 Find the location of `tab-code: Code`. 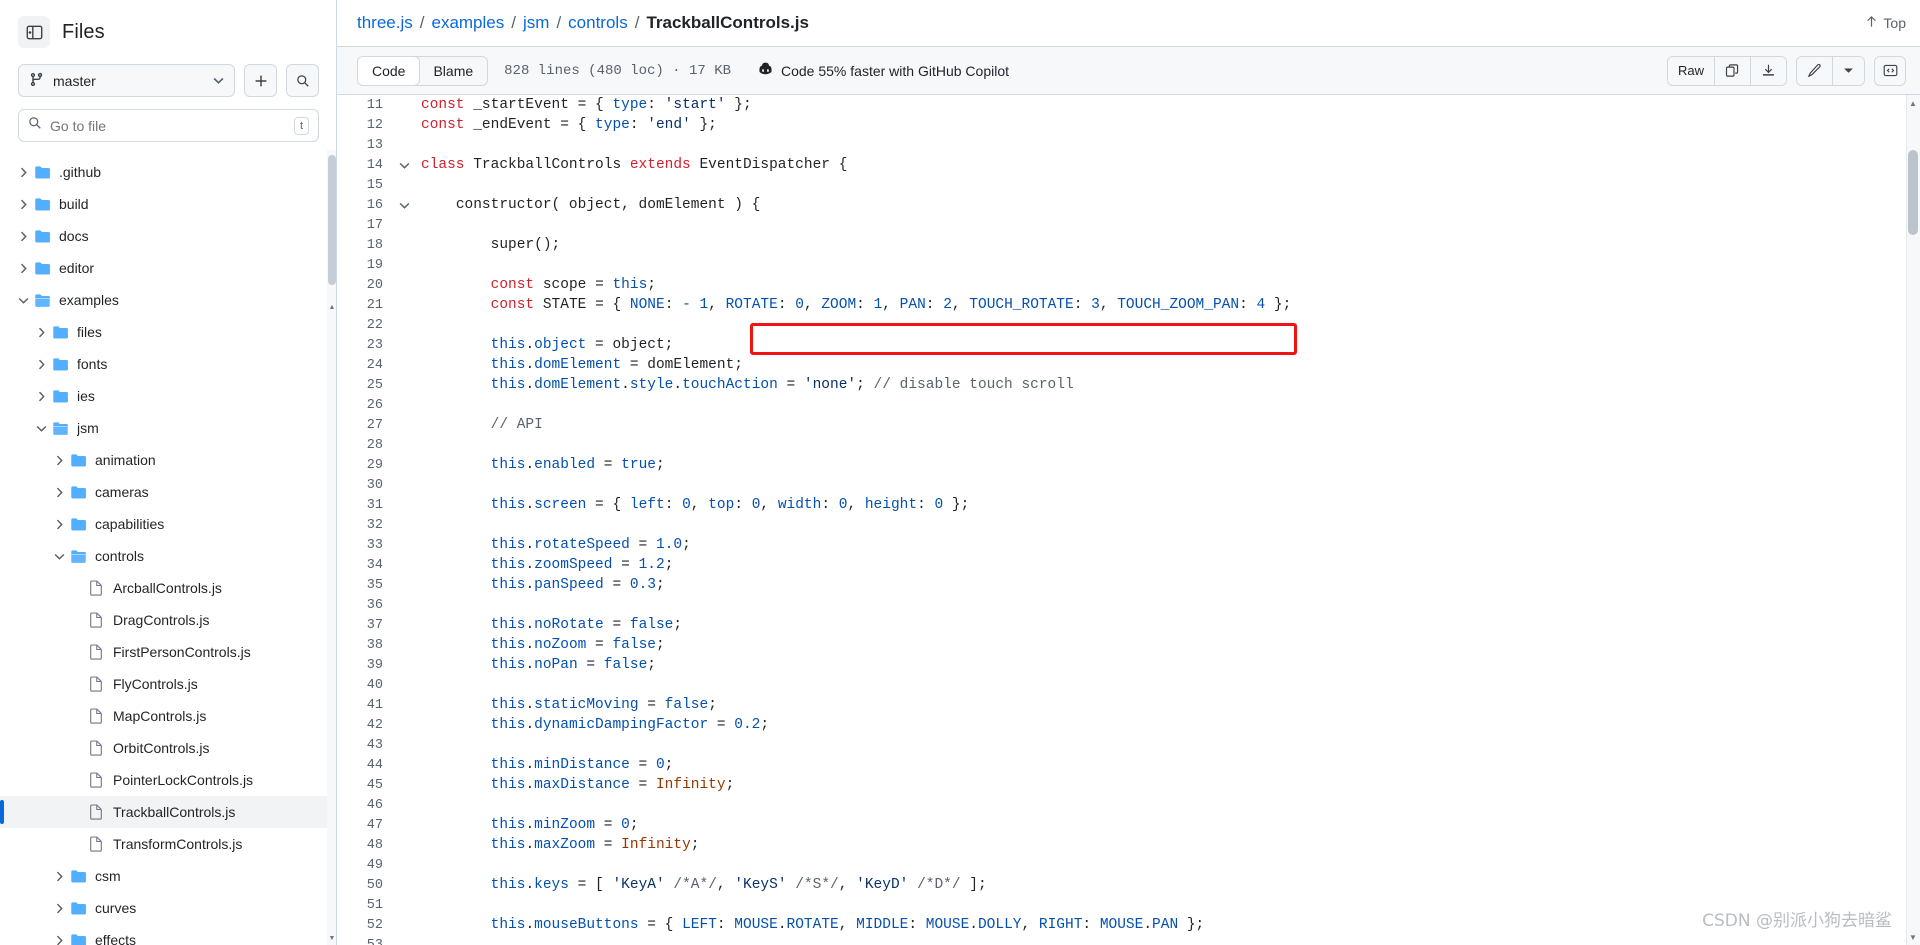

tab-code: Code is located at coordinates (389, 70).